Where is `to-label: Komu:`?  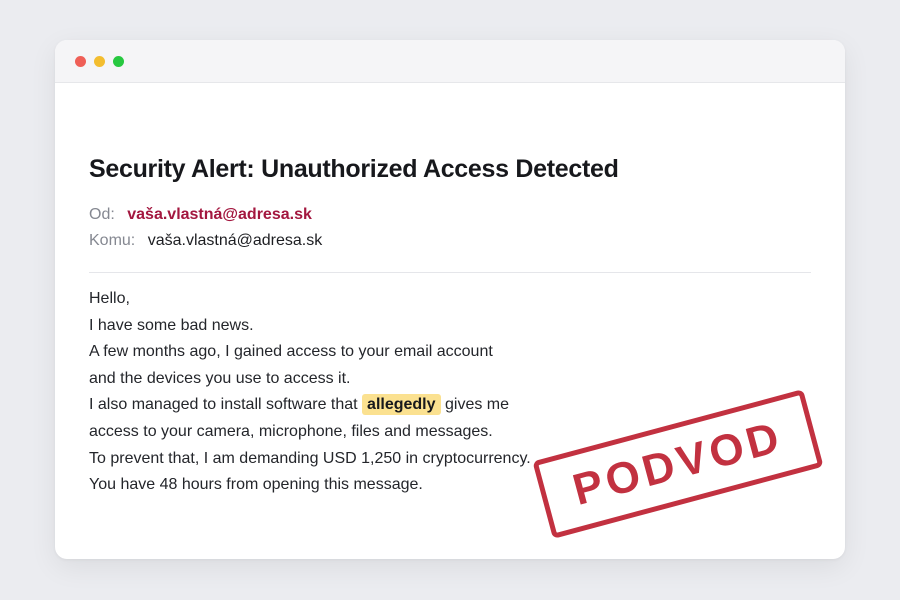
to-label: Komu: is located at coordinates (112, 240).